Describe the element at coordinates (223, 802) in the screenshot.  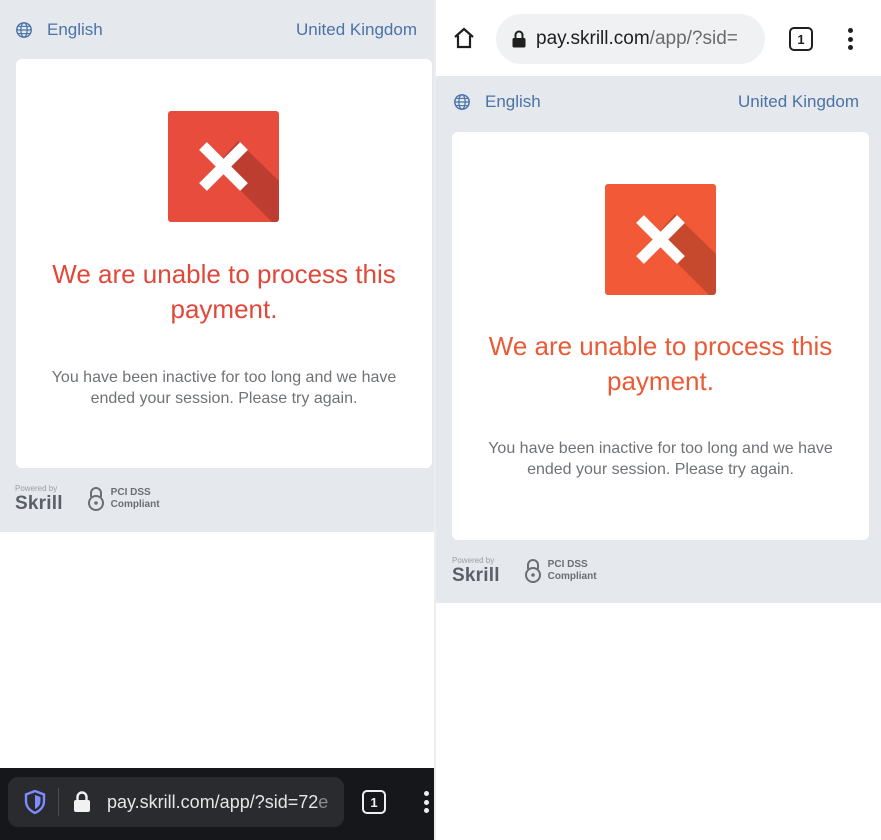
I see `url-text: pay.skrill.com/app/?sid=72e` at that location.